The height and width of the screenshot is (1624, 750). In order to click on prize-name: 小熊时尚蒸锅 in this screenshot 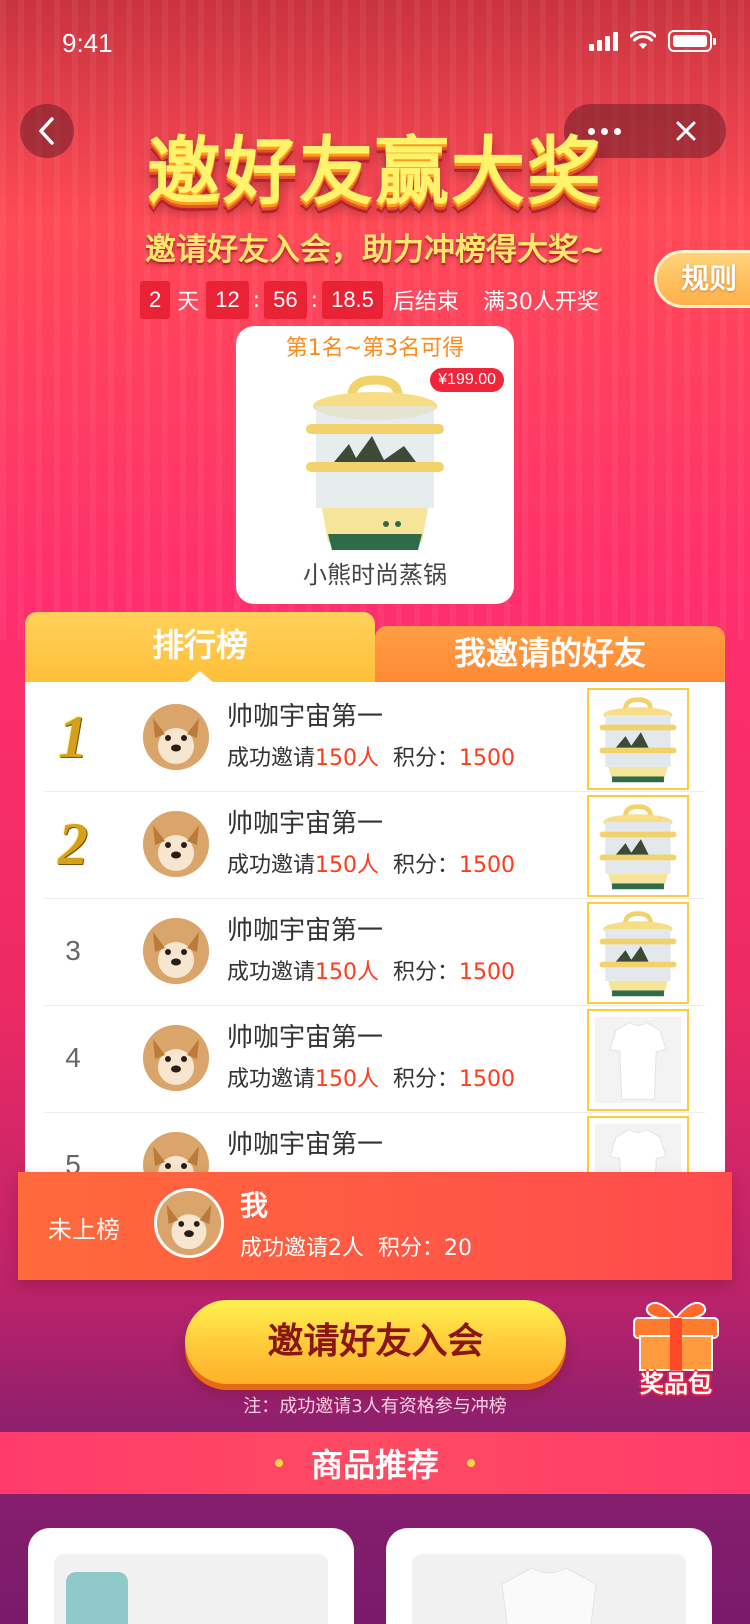, I will do `click(375, 575)`.